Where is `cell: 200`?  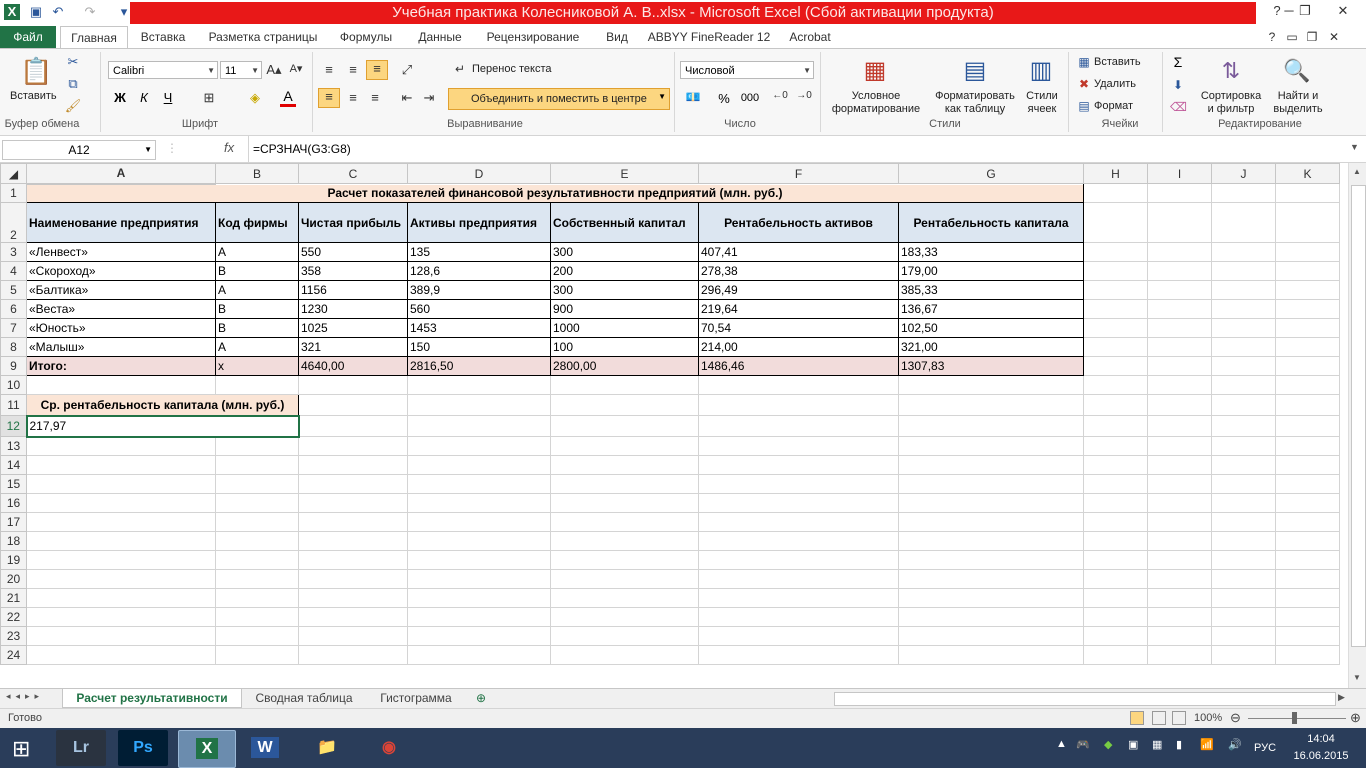
cell: 200 is located at coordinates (624, 271).